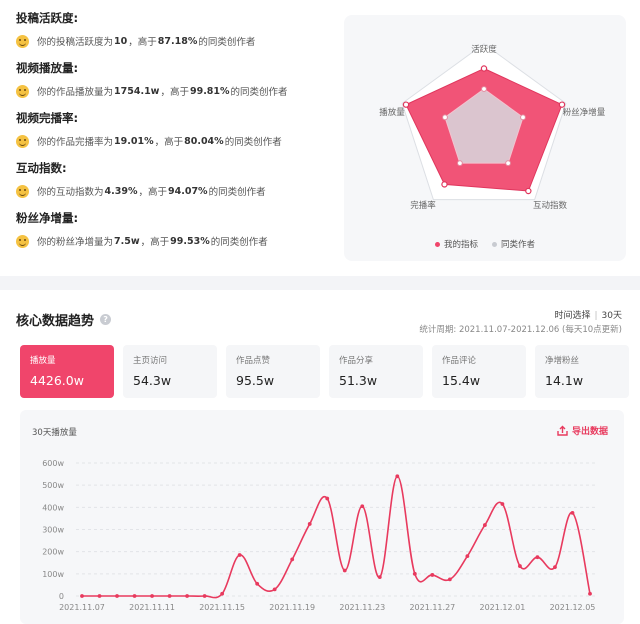 The height and width of the screenshot is (624, 640). What do you see at coordinates (503, 607) in the screenshot?
I see `x-tick-label: 2021.12.01` at bounding box center [503, 607].